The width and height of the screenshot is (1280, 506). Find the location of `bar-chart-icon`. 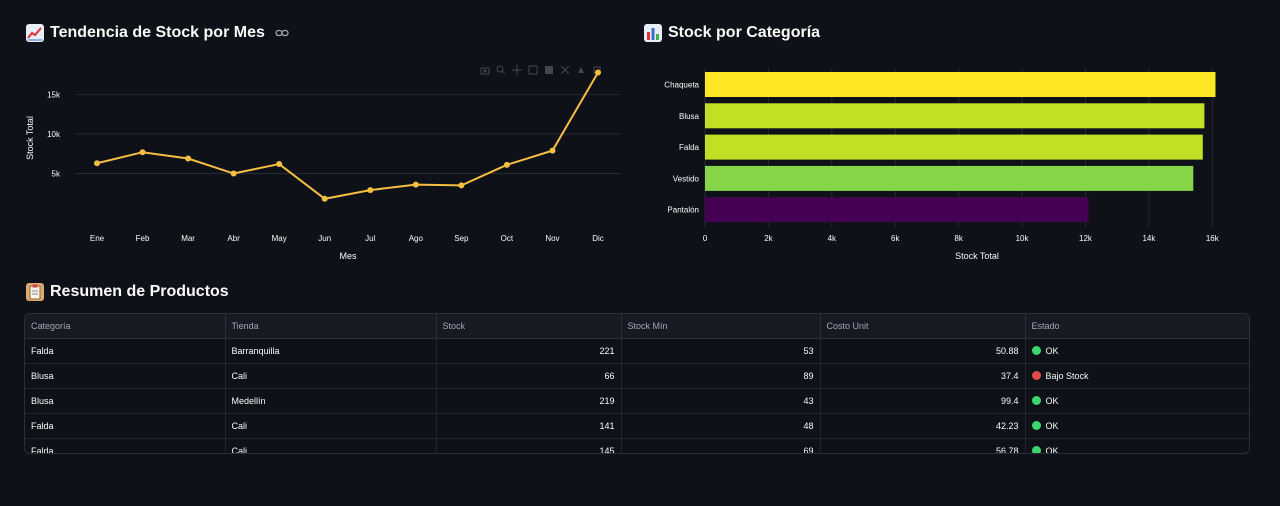

bar-chart-icon is located at coordinates (653, 33).